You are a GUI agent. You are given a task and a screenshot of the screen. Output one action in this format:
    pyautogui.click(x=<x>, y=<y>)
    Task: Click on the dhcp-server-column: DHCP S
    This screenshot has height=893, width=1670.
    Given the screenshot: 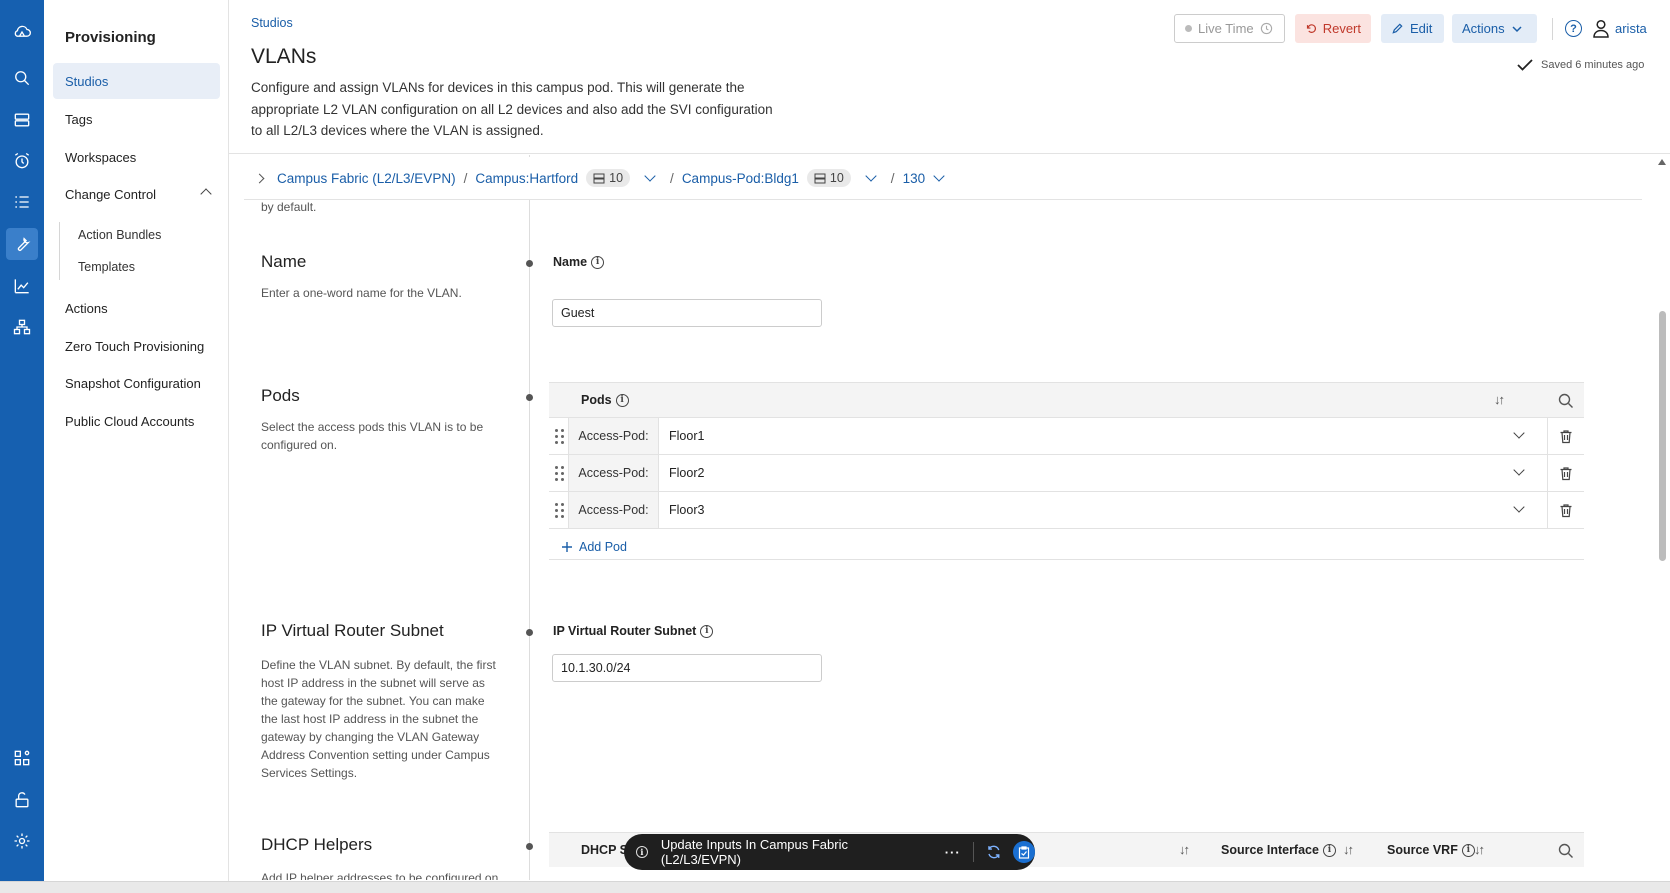 What is the action you would take?
    pyautogui.click(x=605, y=850)
    